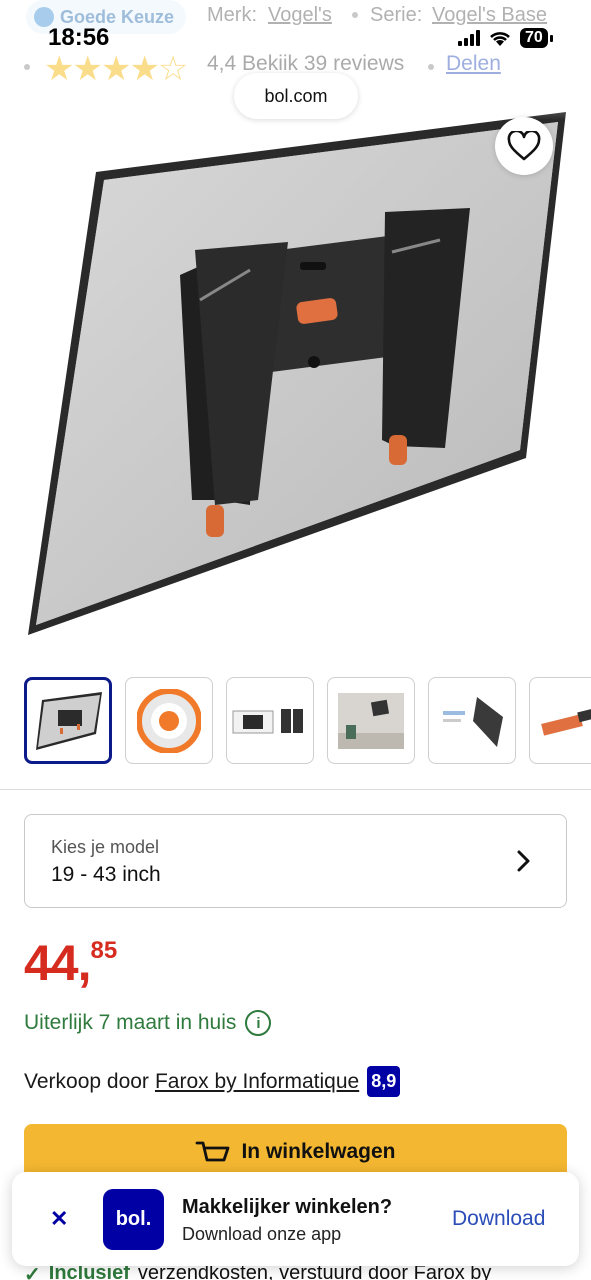  Describe the element at coordinates (130, 1022) in the screenshot. I see `delivery-text: Uiterlijk 7 maart in huis` at that location.